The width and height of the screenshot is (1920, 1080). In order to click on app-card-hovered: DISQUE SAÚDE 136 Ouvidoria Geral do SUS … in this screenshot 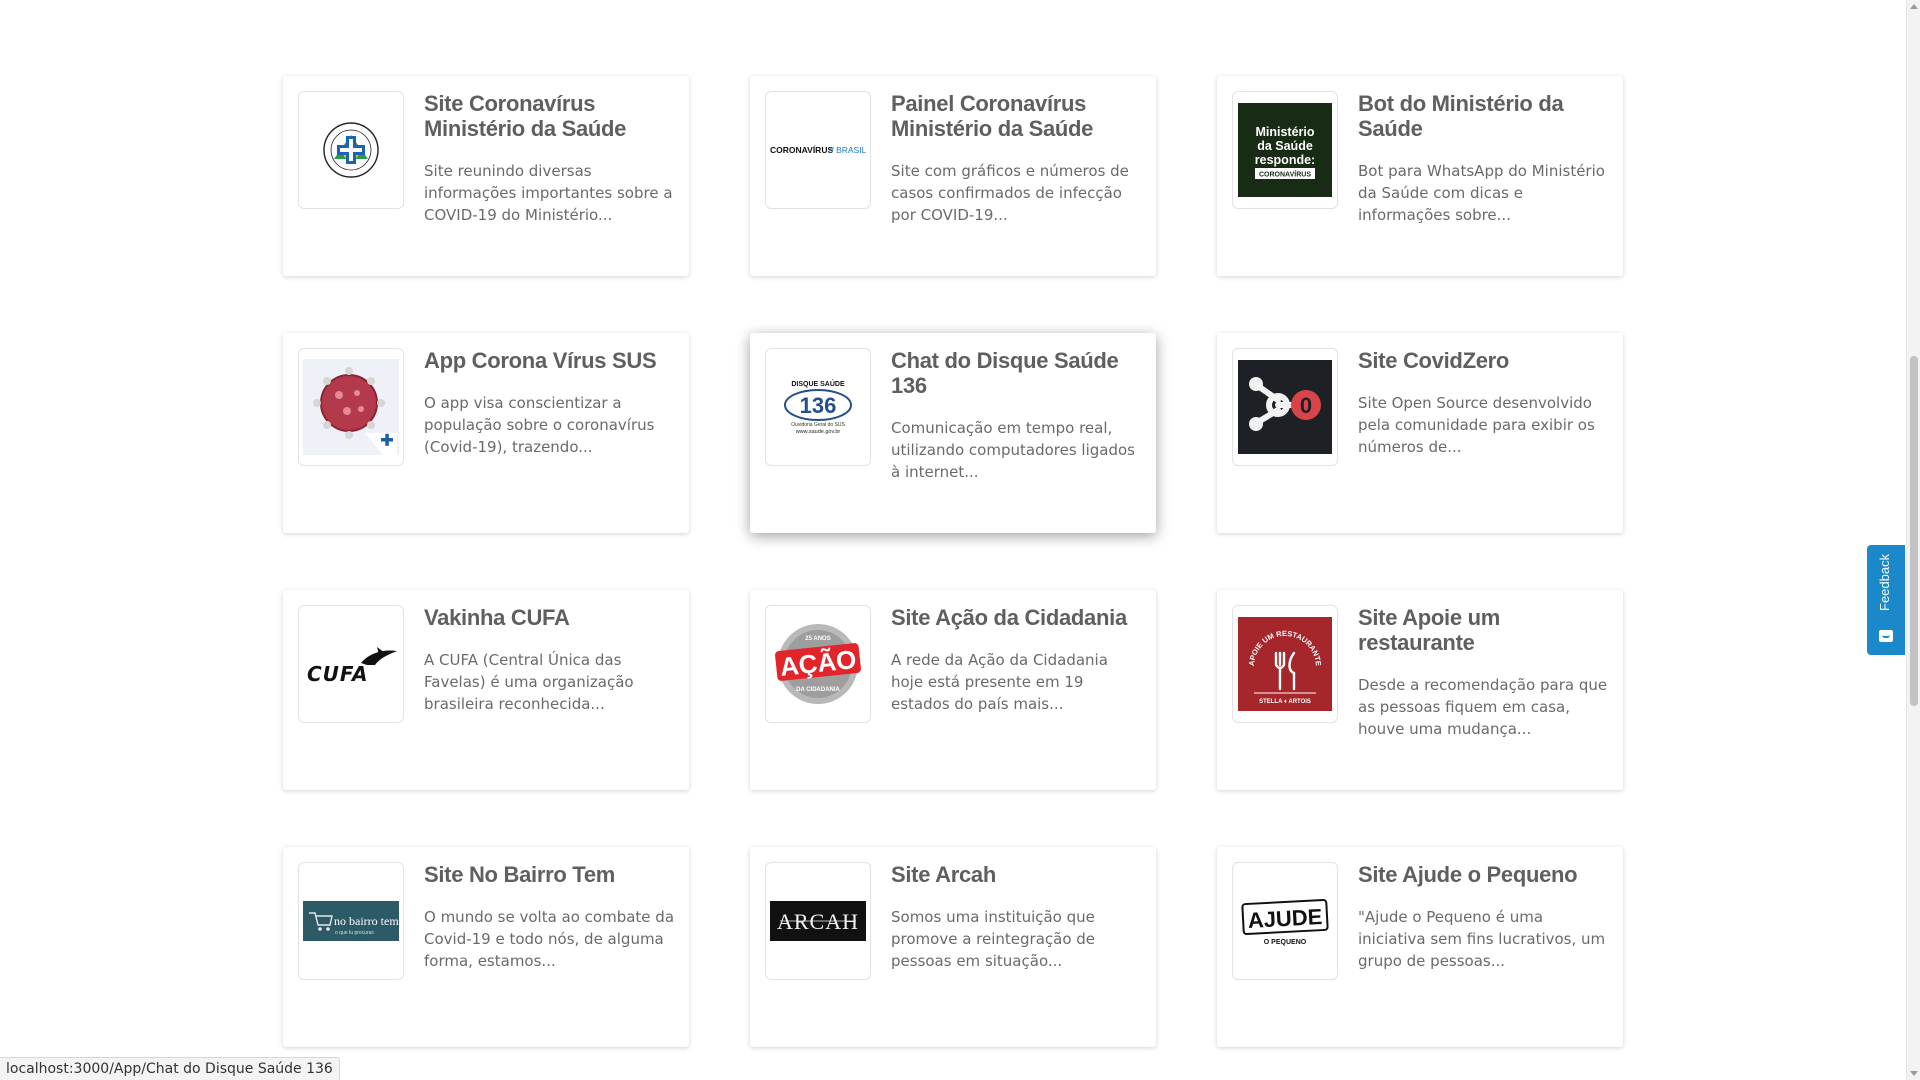, I will do `click(953, 433)`.